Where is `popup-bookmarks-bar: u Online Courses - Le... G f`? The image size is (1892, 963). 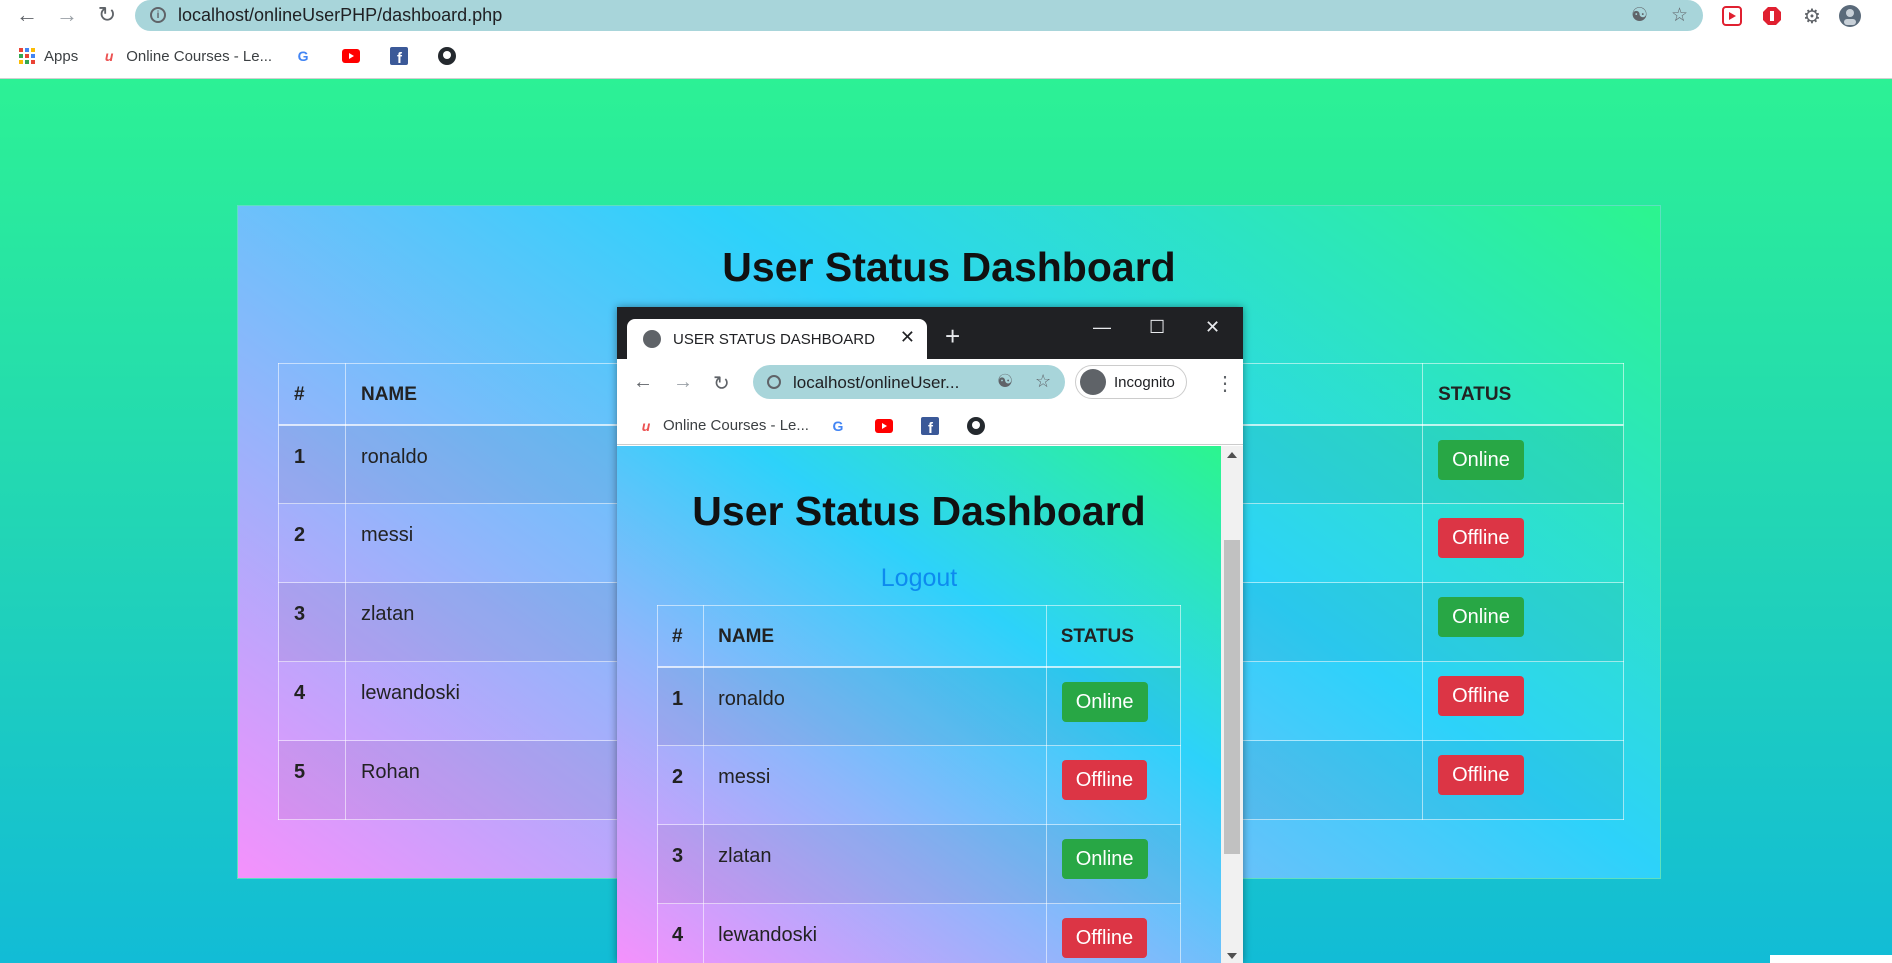 popup-bookmarks-bar: u Online Courses - Le... G f is located at coordinates (930, 426).